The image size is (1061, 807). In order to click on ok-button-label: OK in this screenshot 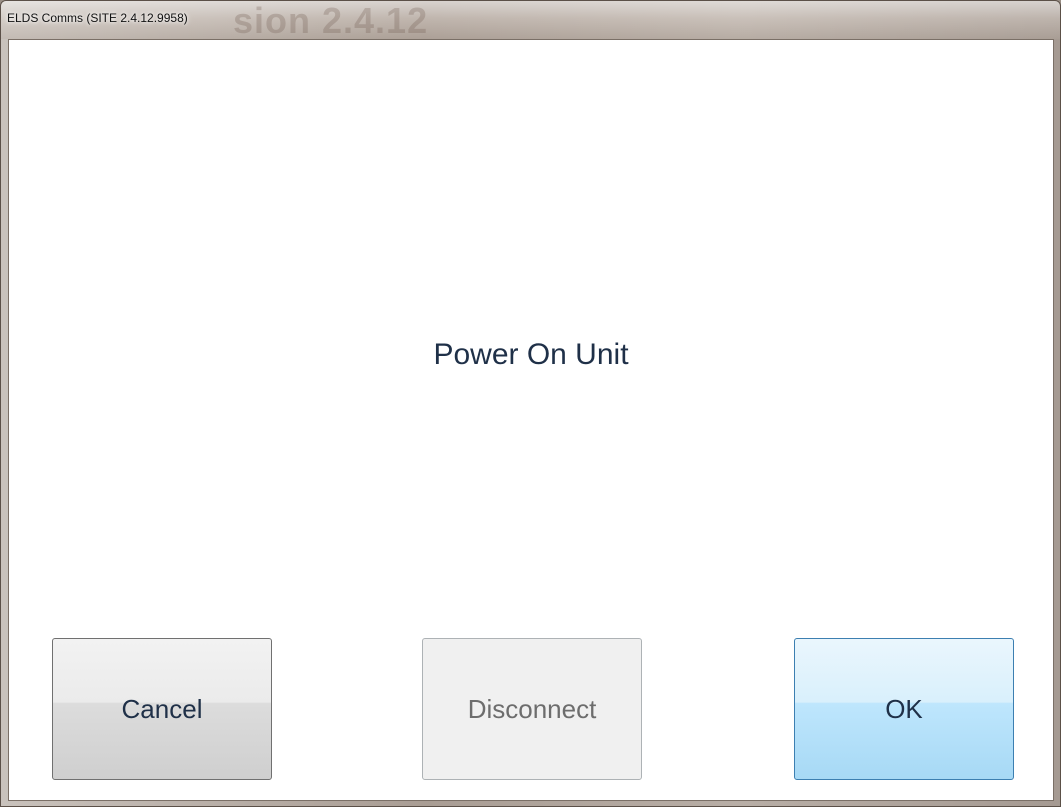, I will do `click(904, 708)`.